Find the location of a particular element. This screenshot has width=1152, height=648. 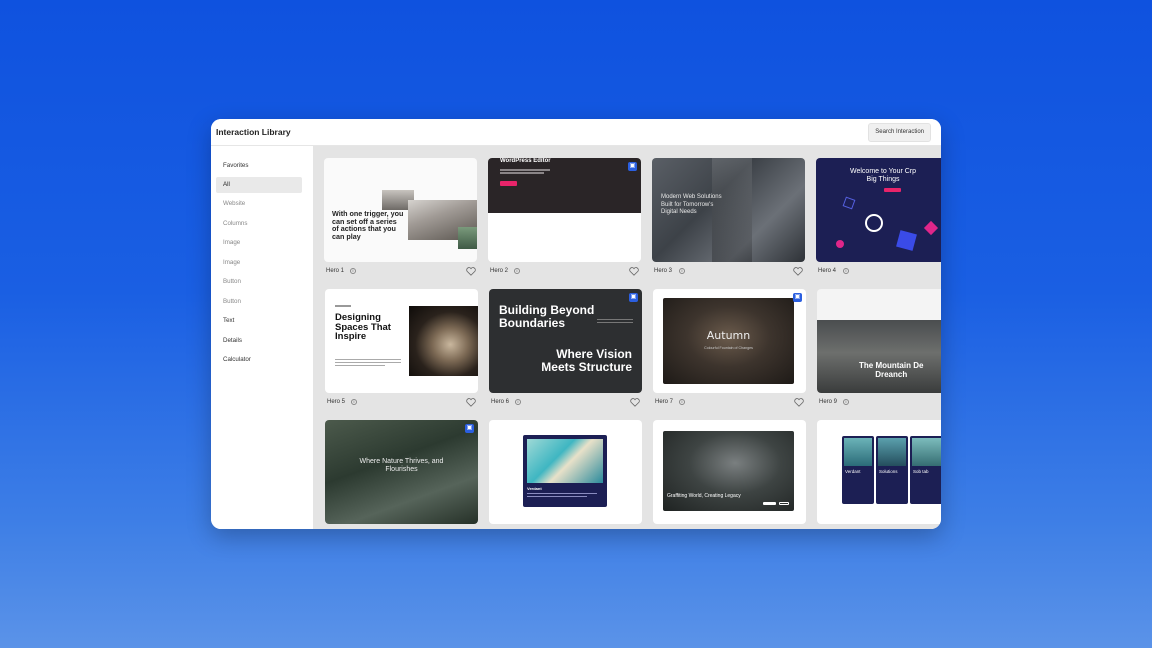

verdant-column-3-title: Sob tab is located at coordinates (921, 471).